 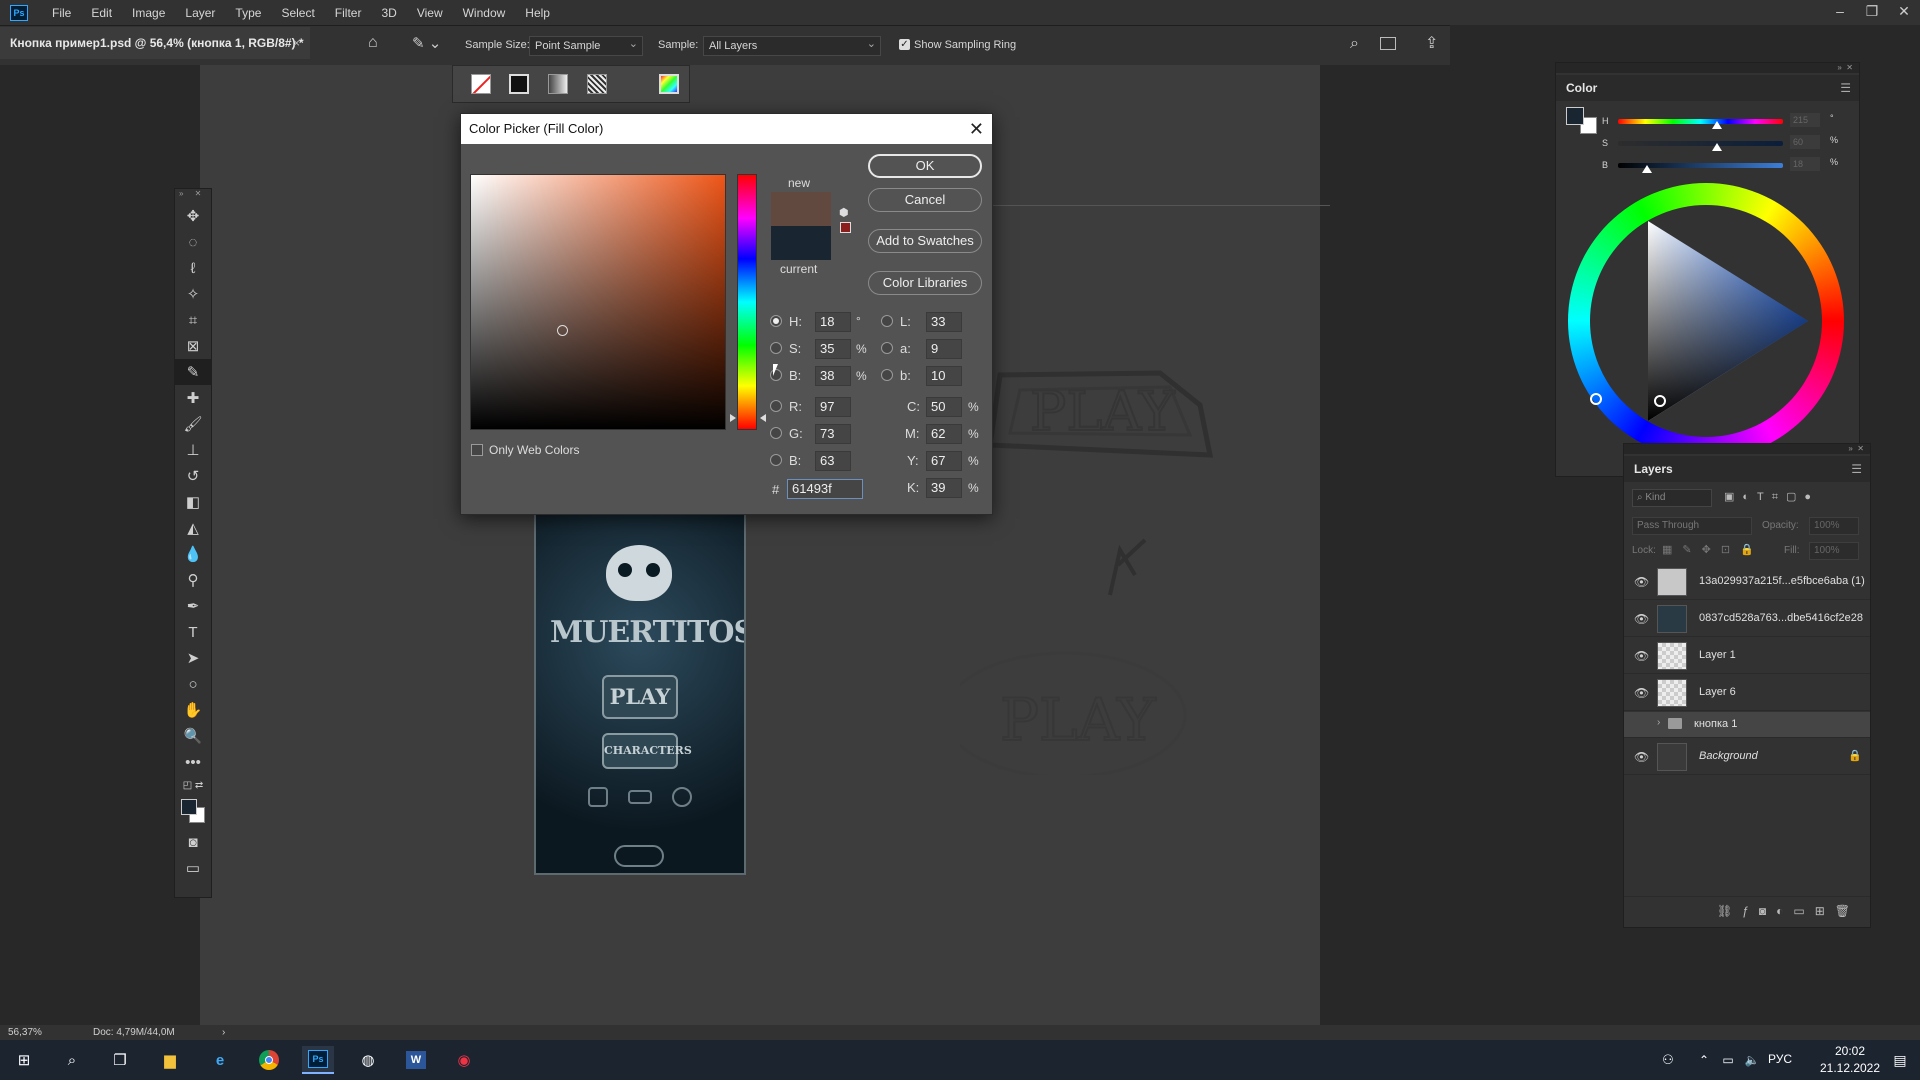 I want to click on crop-tool-icon: ⌗, so click(x=193, y=320).